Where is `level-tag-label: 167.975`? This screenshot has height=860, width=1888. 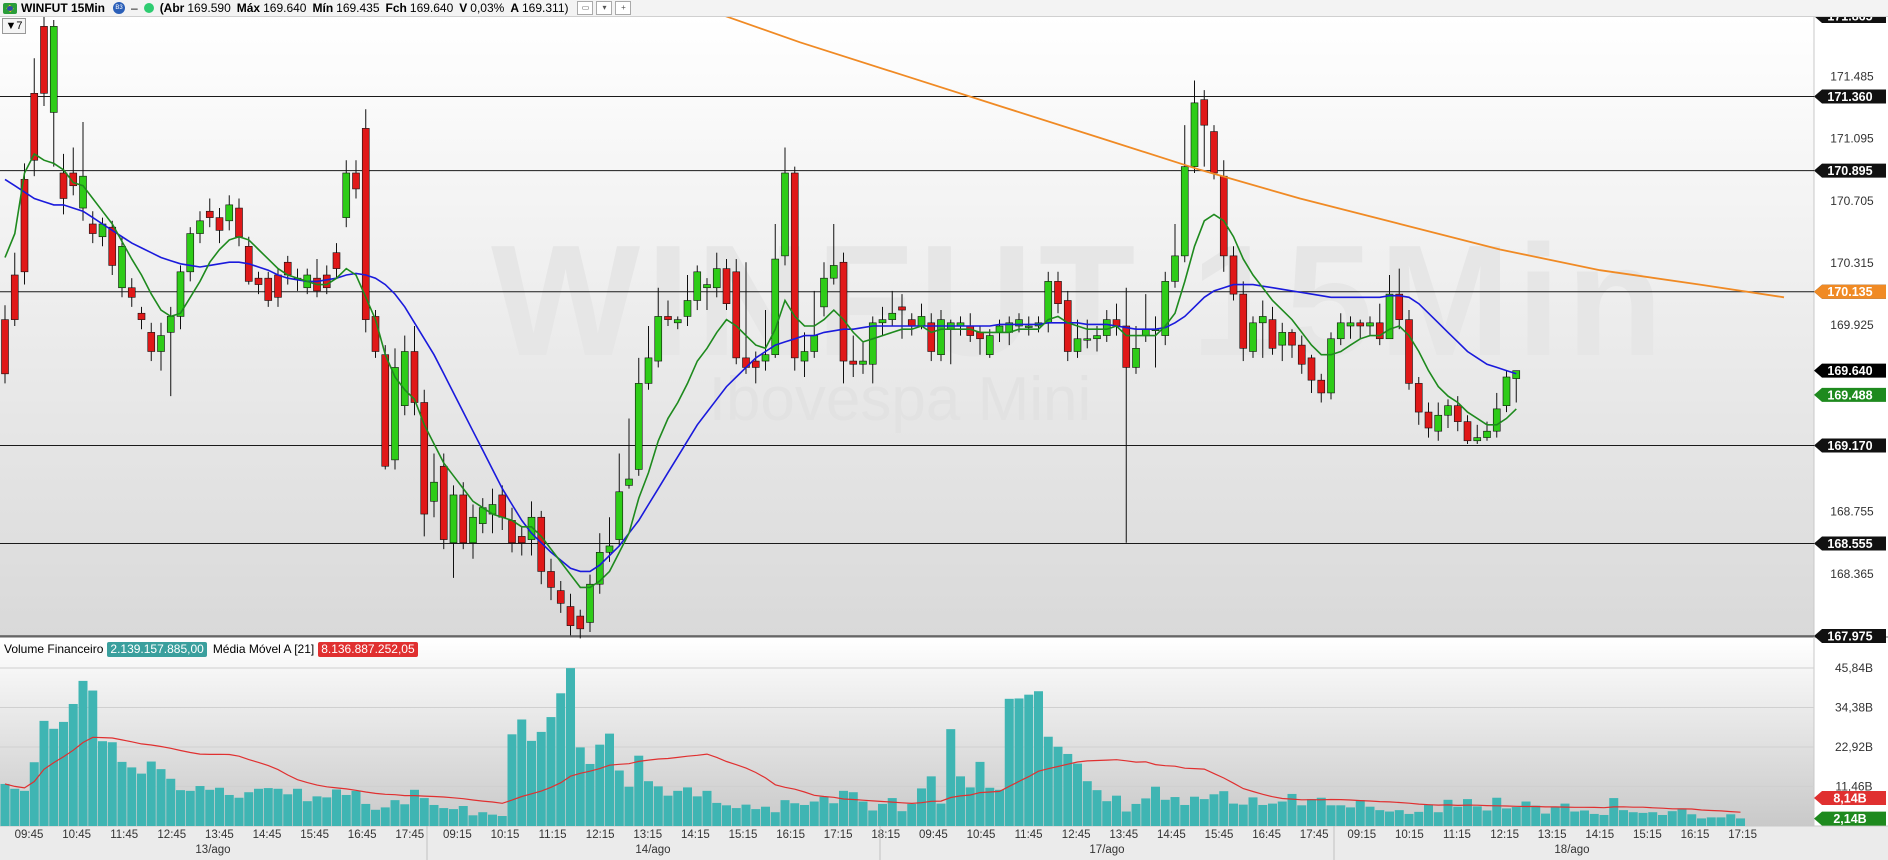 level-tag-label: 167.975 is located at coordinates (1849, 637).